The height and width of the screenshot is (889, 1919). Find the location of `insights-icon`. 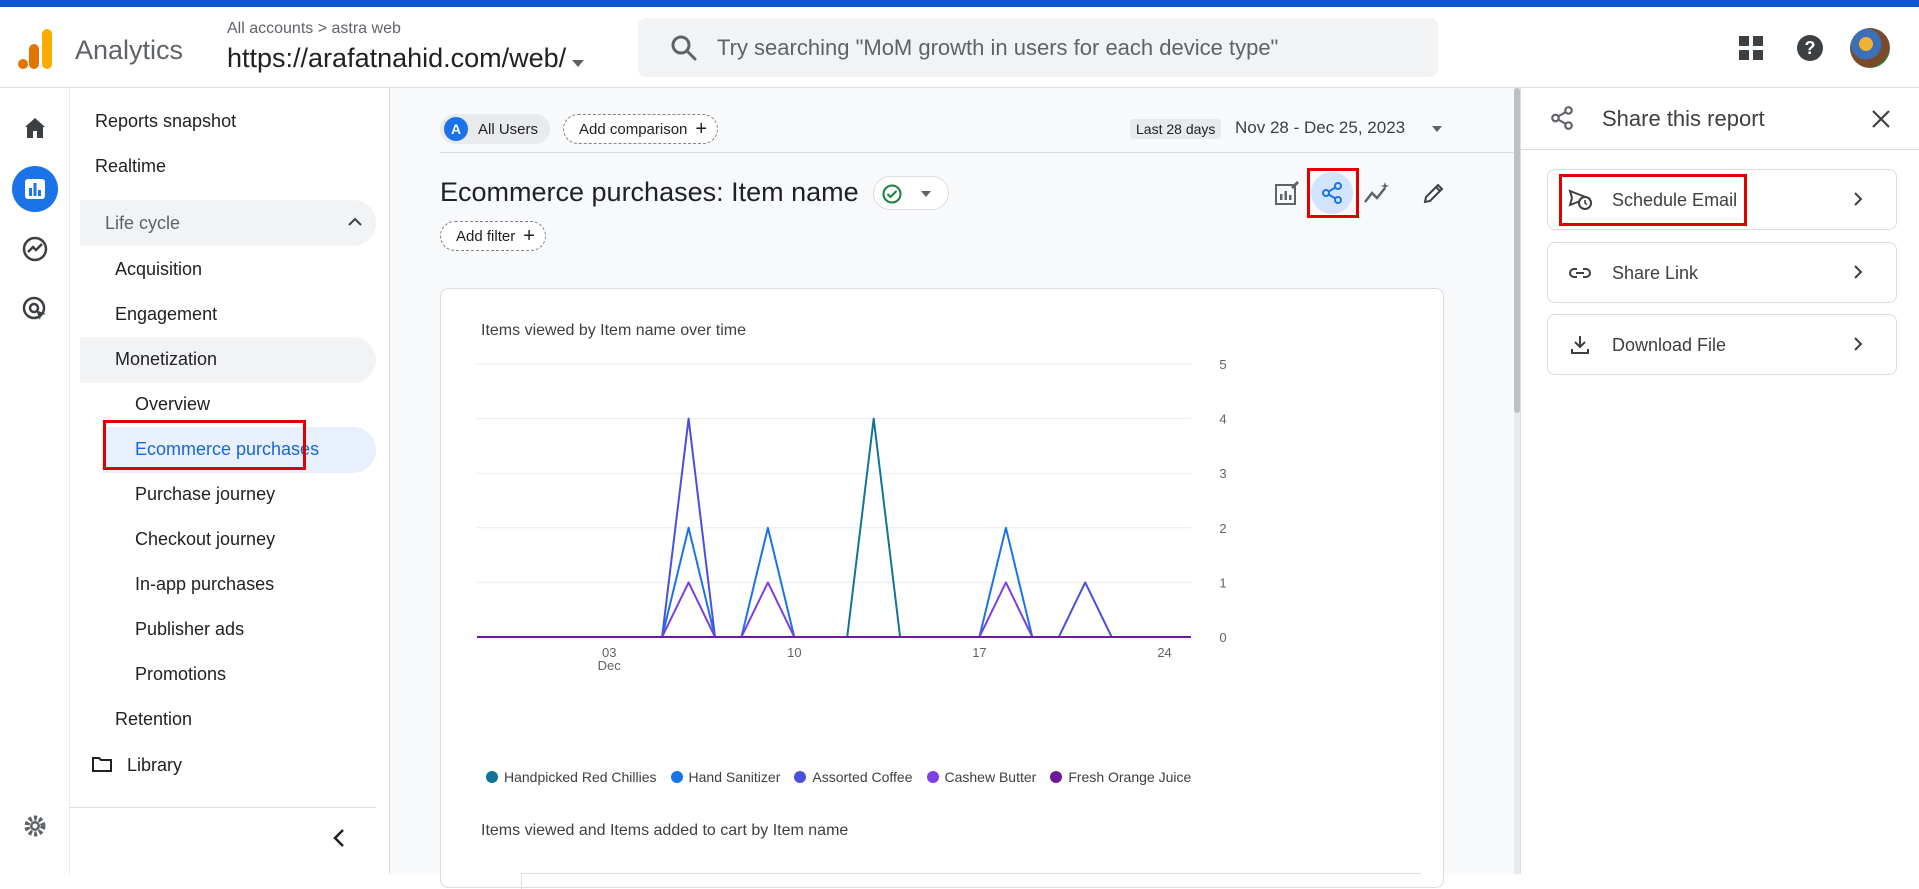

insights-icon is located at coordinates (1377, 193).